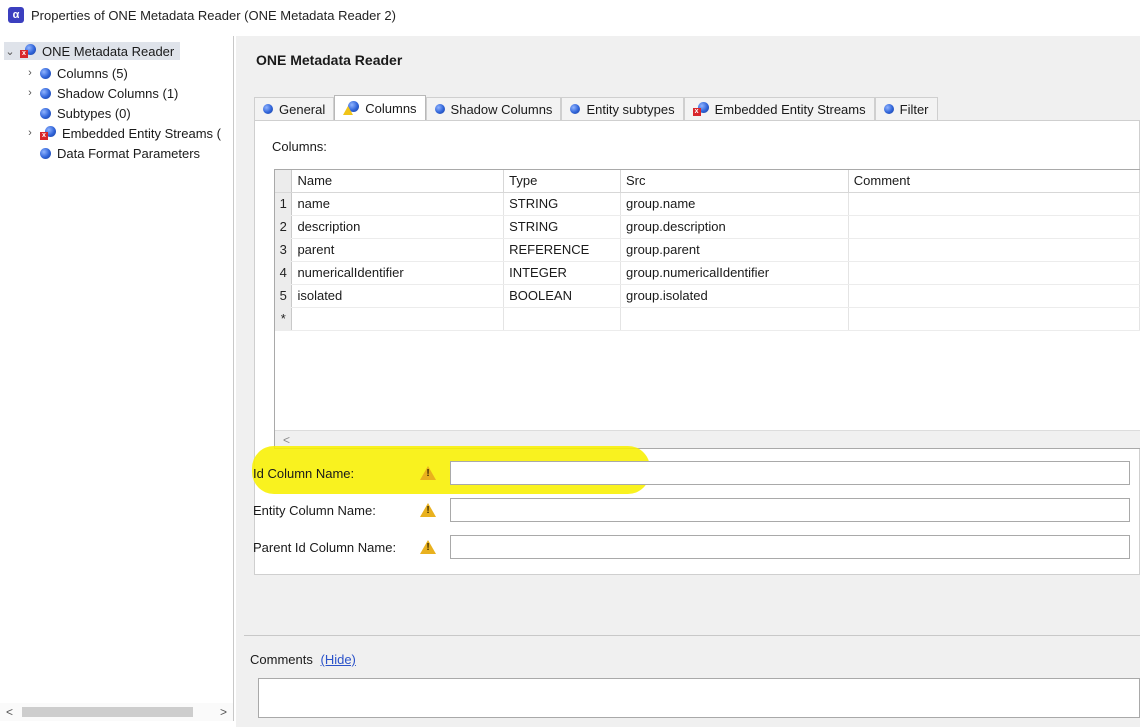 The height and width of the screenshot is (727, 1140). I want to click on page-title: ONE Metadata Reader, so click(329, 60).